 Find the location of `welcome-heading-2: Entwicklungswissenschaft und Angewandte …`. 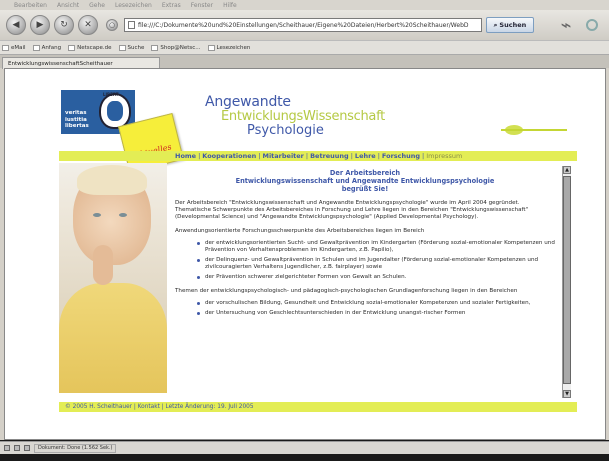

welcome-heading-2: Entwicklungswissenschaft und Angewandte … is located at coordinates (365, 181).